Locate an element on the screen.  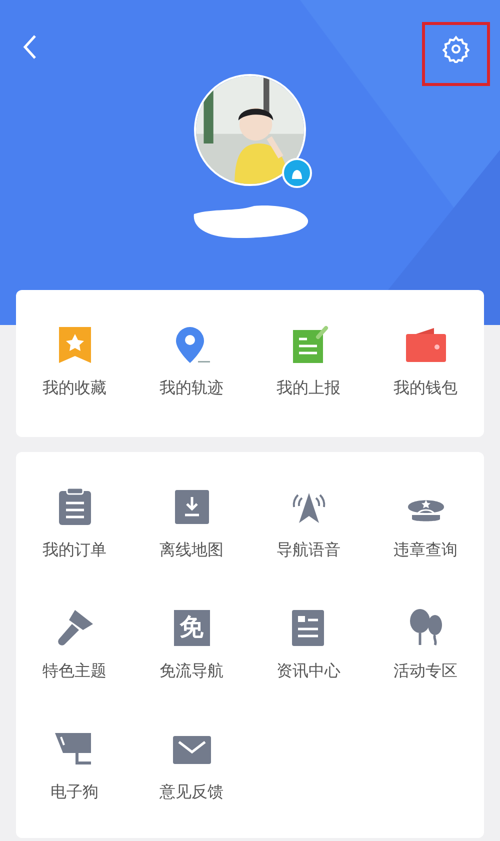
menu-item: 违章查询 is located at coordinates (425, 512).